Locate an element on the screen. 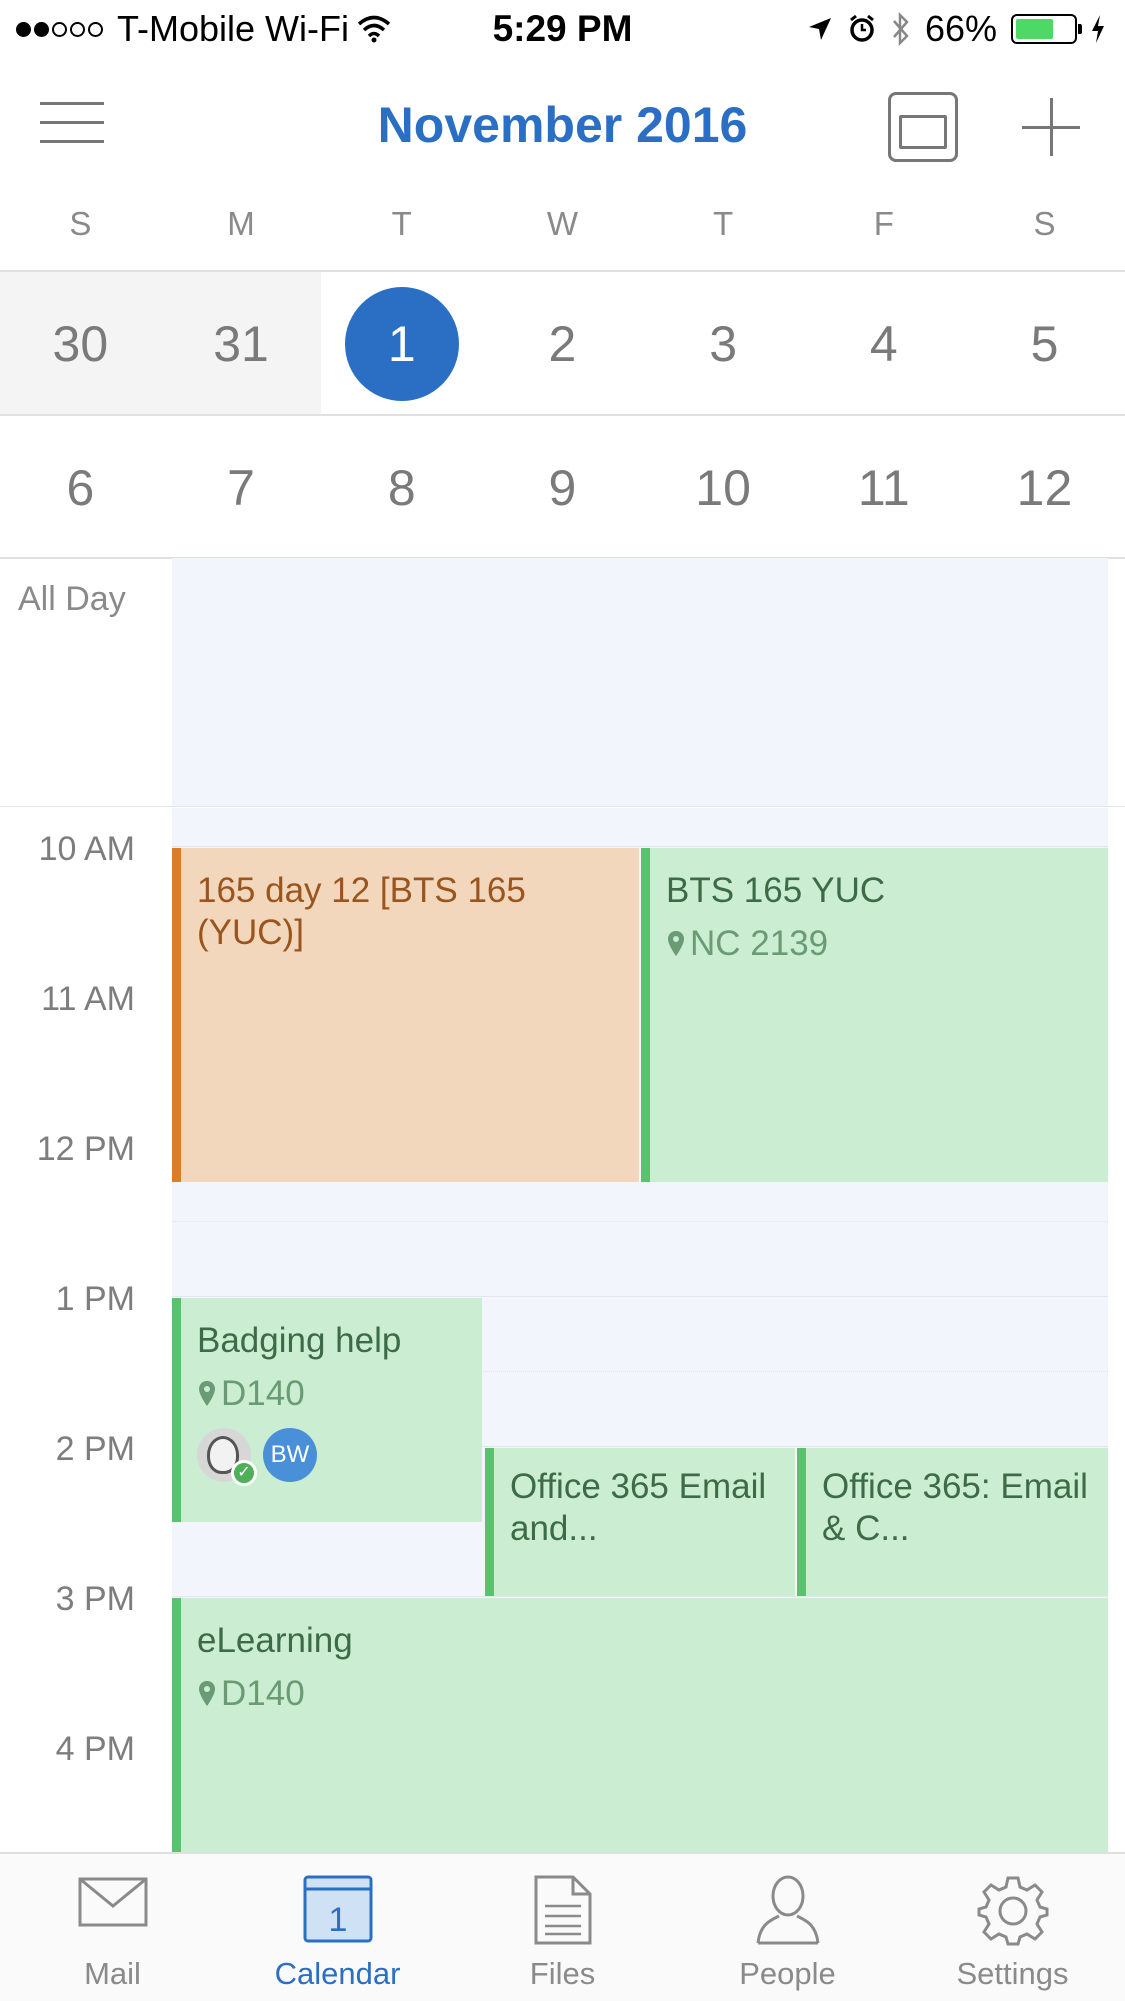 This screenshot has width=1125, height=2001. all-day-label: All Day is located at coordinates (72, 599).